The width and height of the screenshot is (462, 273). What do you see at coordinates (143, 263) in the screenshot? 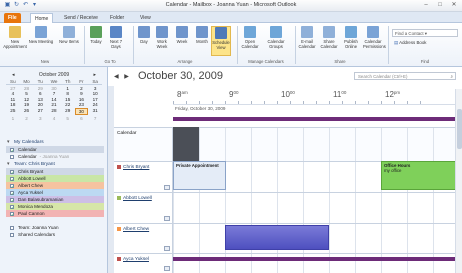
I see `schedule-row-name: Ayca Yuksel` at bounding box center [143, 263].